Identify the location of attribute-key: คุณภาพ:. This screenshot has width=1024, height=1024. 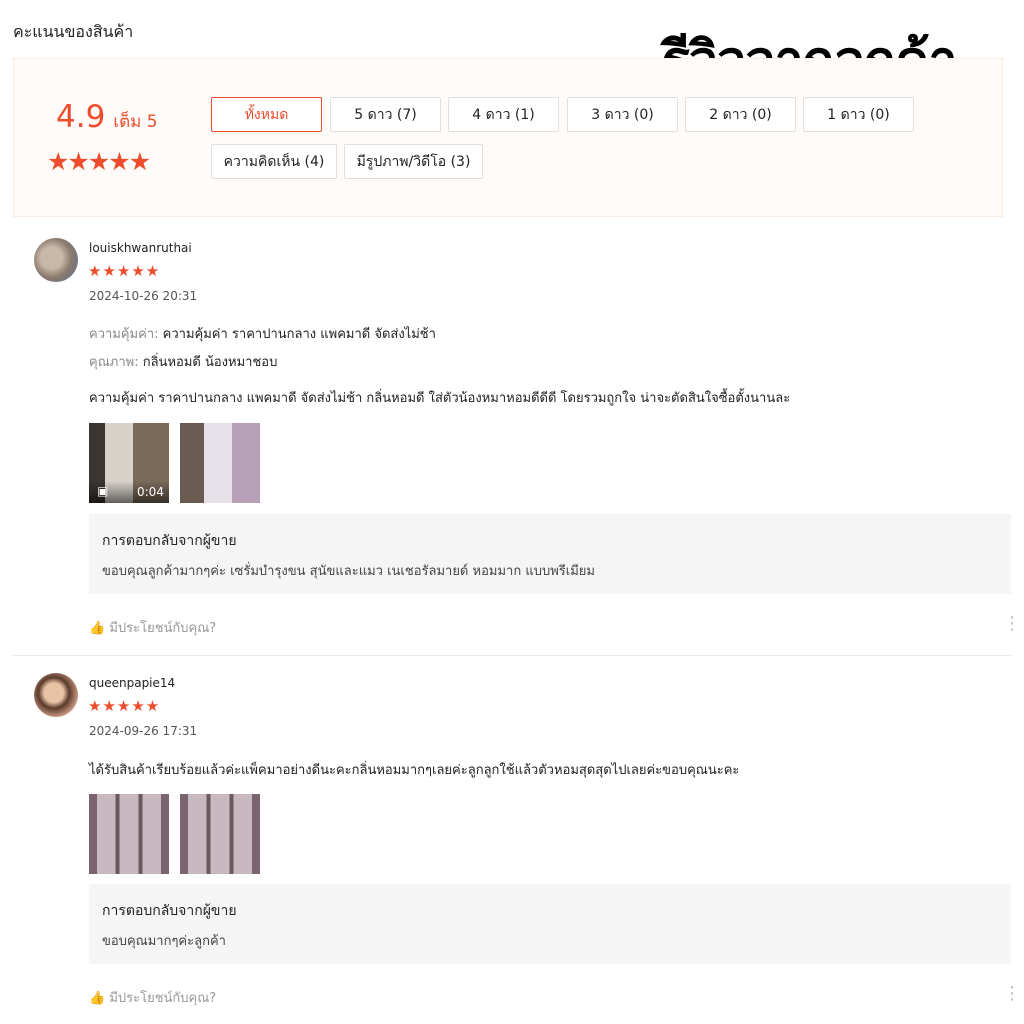
(114, 362).